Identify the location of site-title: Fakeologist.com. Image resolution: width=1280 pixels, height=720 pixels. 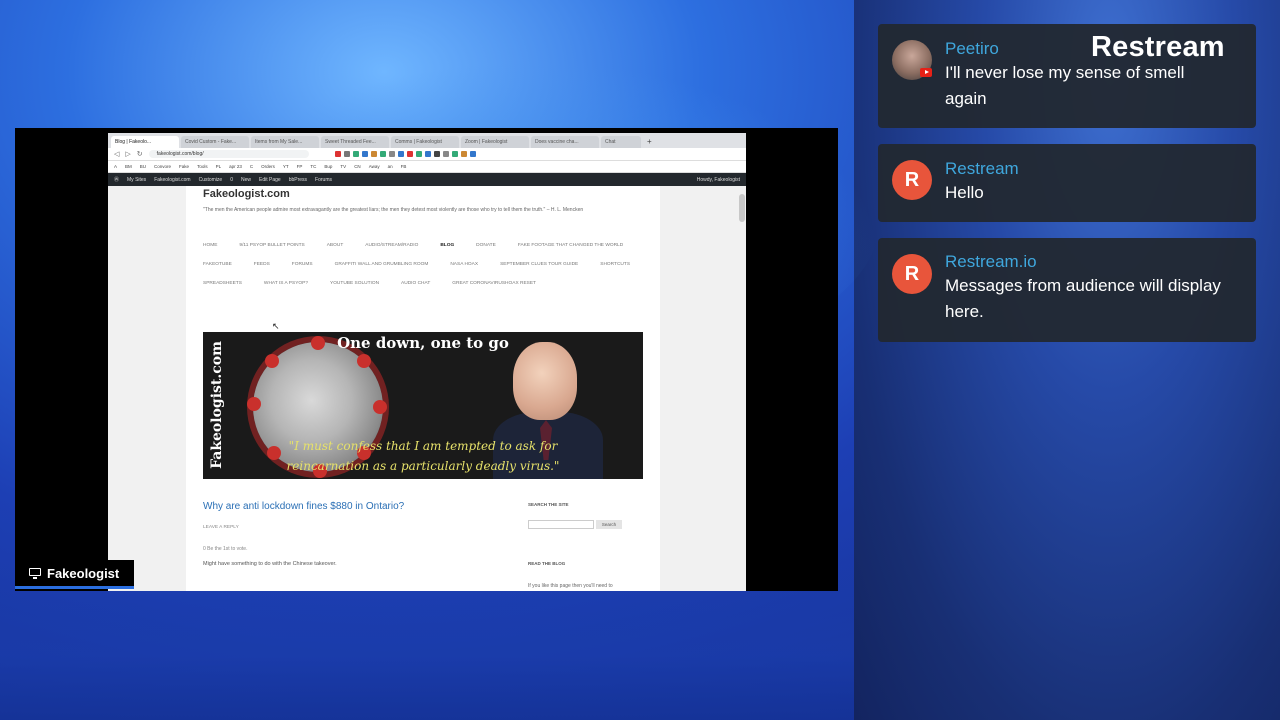
(246, 194).